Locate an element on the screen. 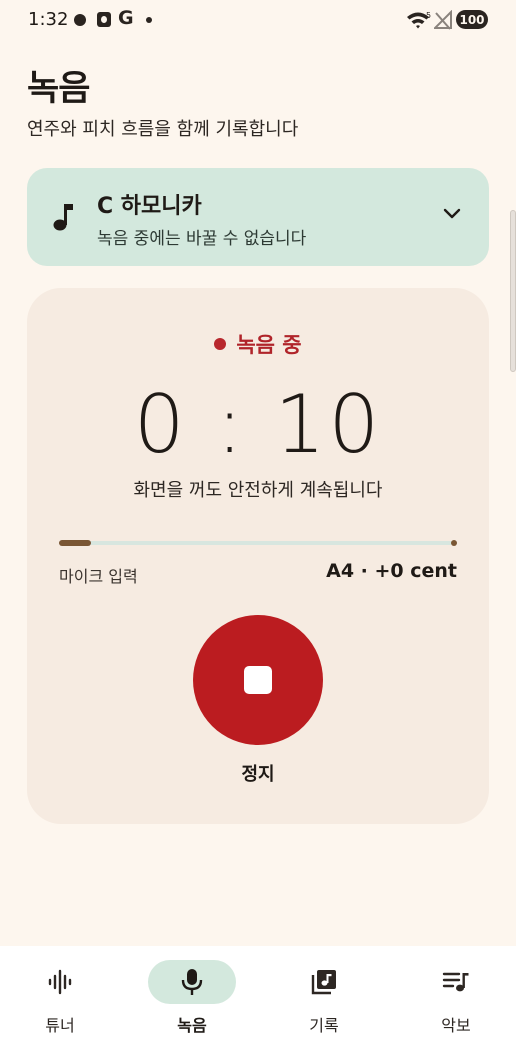 The height and width of the screenshot is (1054, 516). no-signal-icon is located at coordinates (443, 20).